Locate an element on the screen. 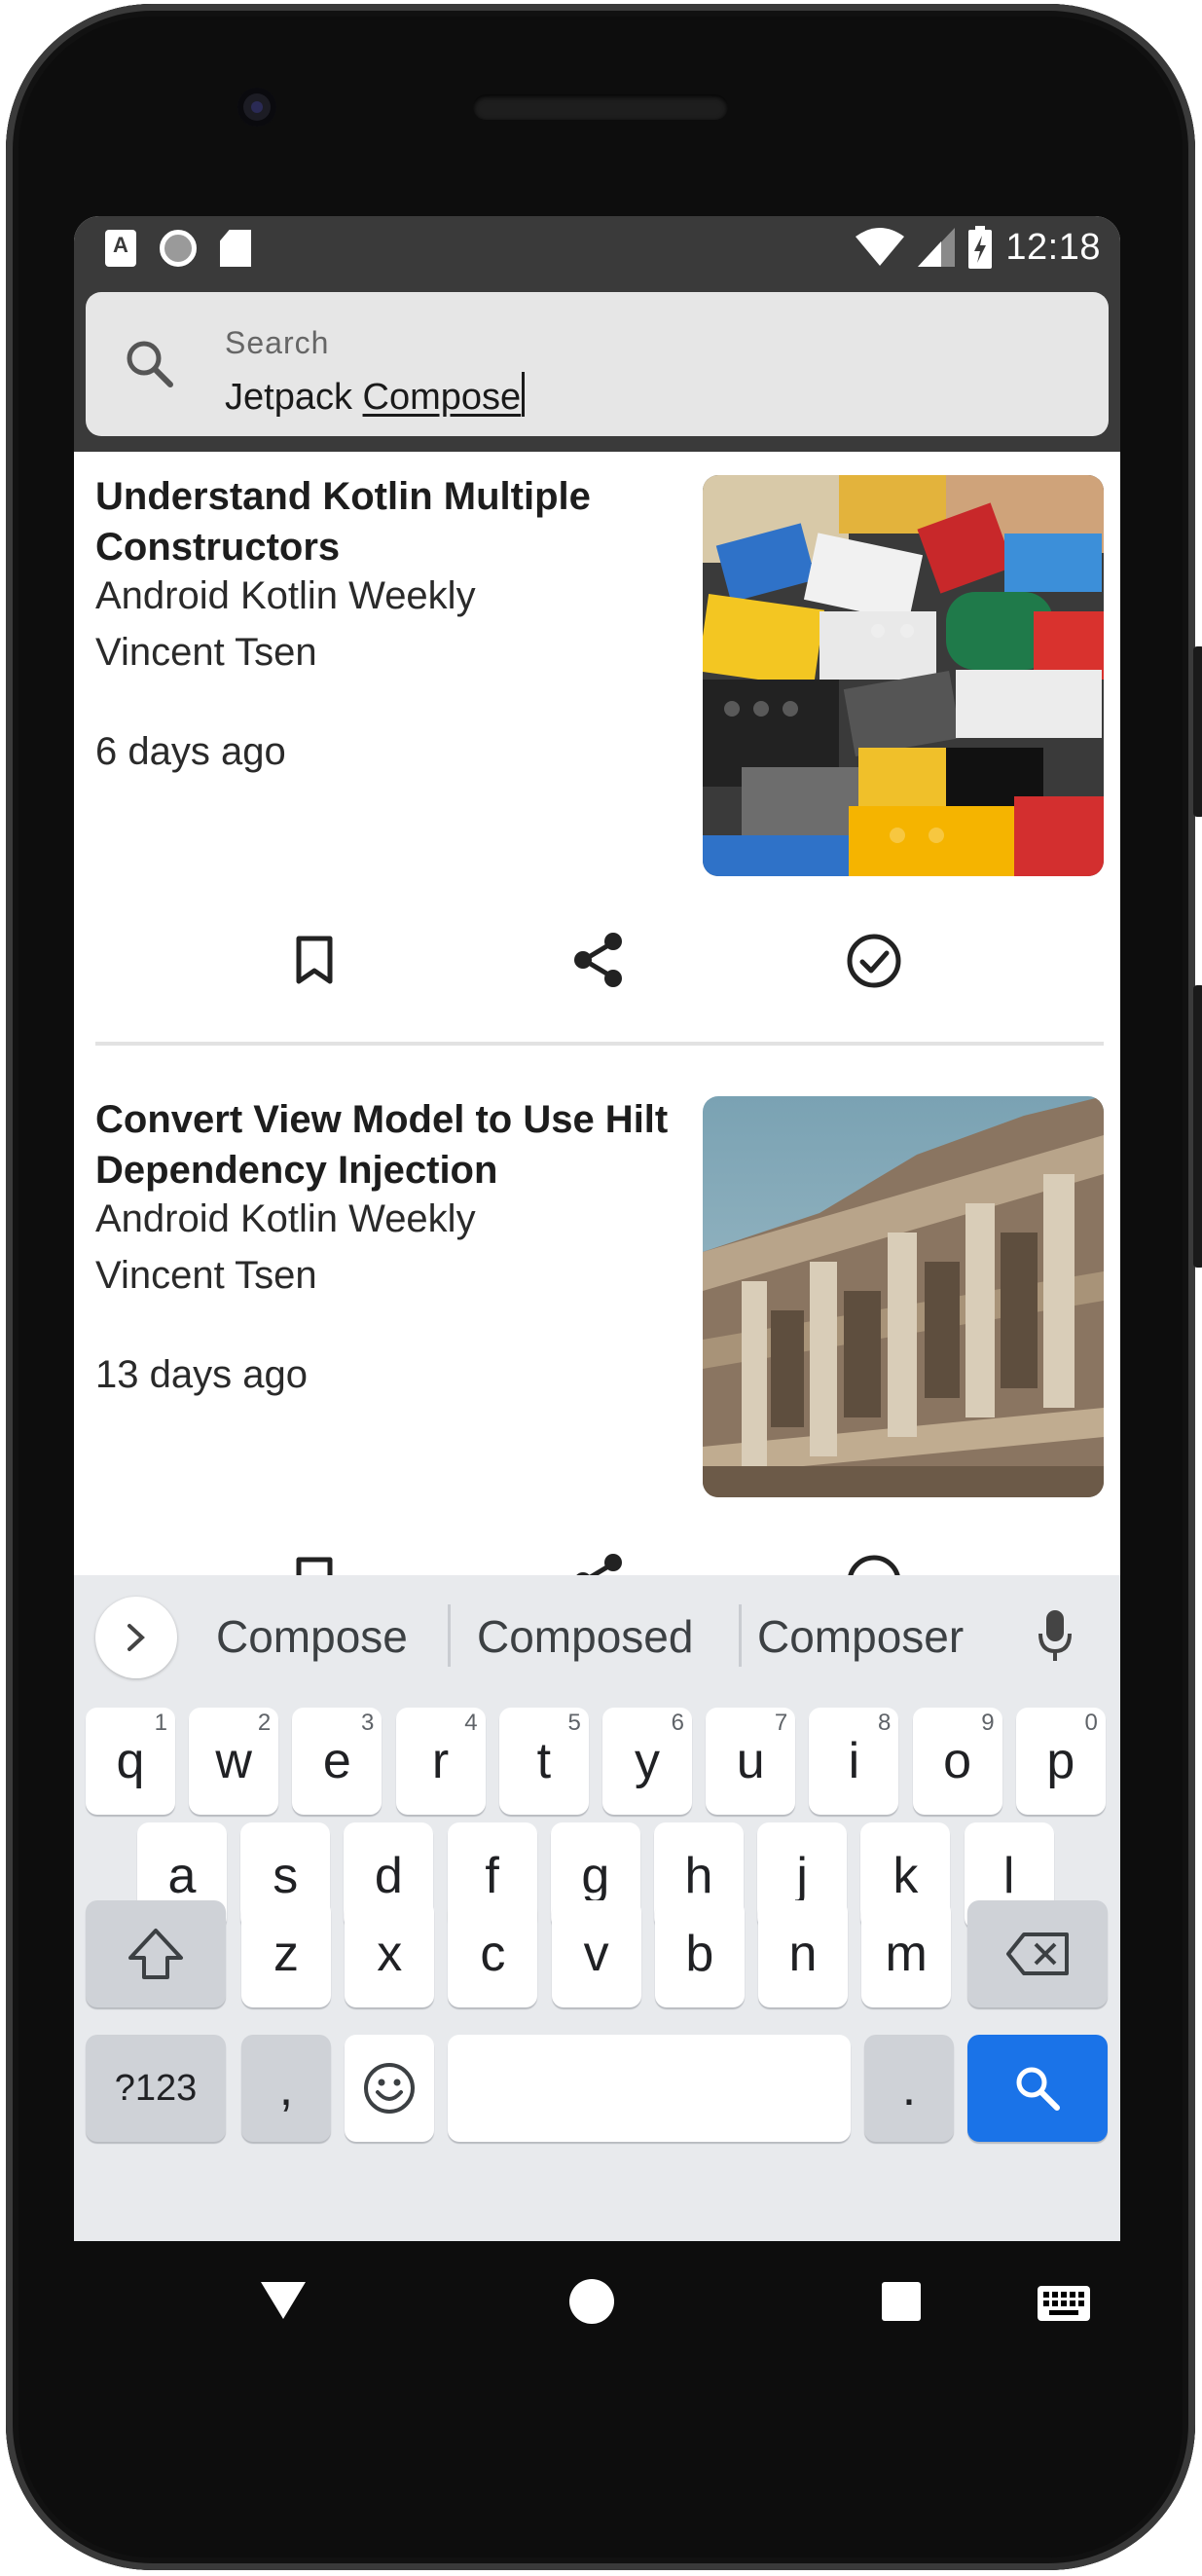  volume-button is located at coordinates (1197, 731).